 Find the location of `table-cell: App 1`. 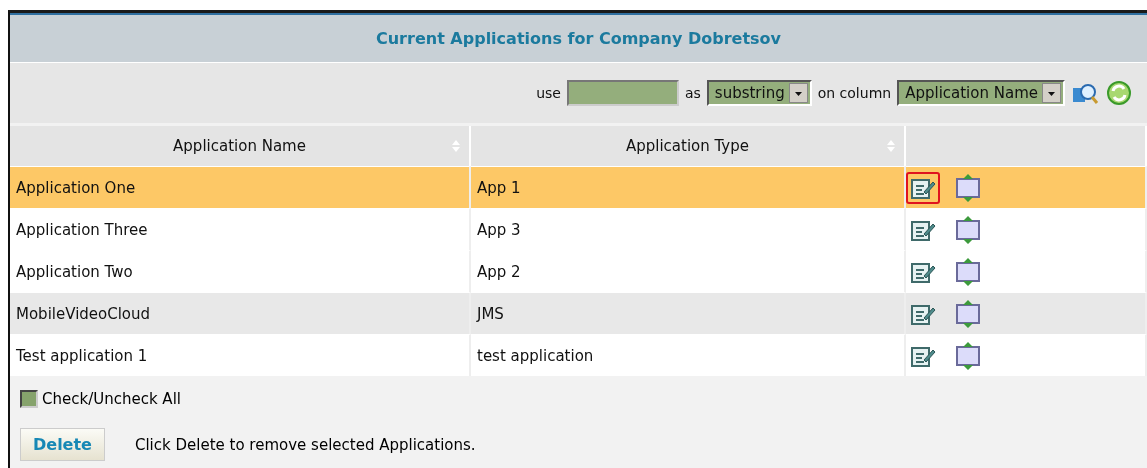

table-cell: App 1 is located at coordinates (688, 187).